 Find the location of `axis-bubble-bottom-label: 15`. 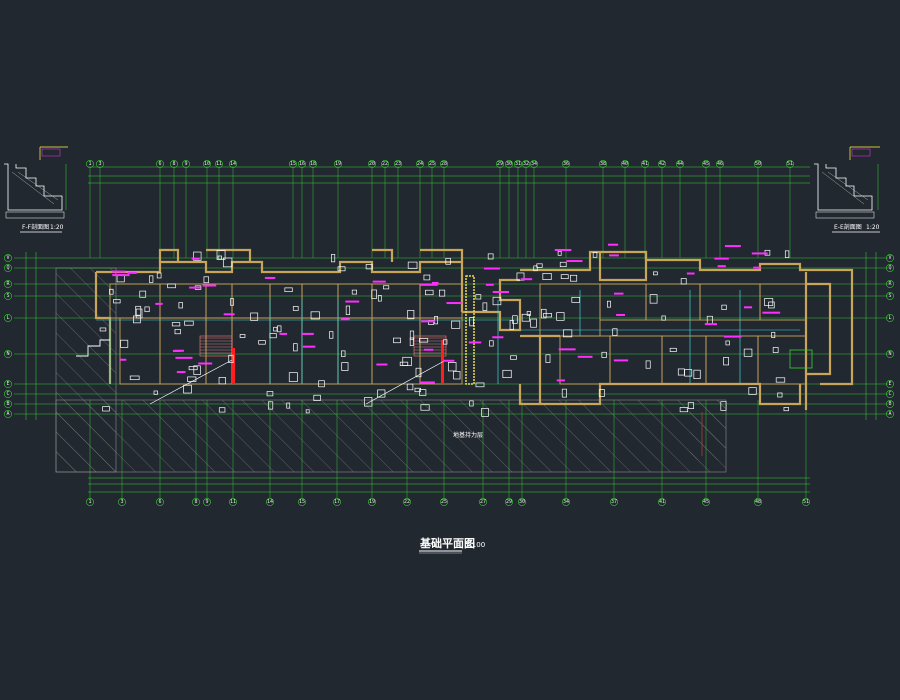

axis-bubble-bottom-label: 15 is located at coordinates (302, 502).